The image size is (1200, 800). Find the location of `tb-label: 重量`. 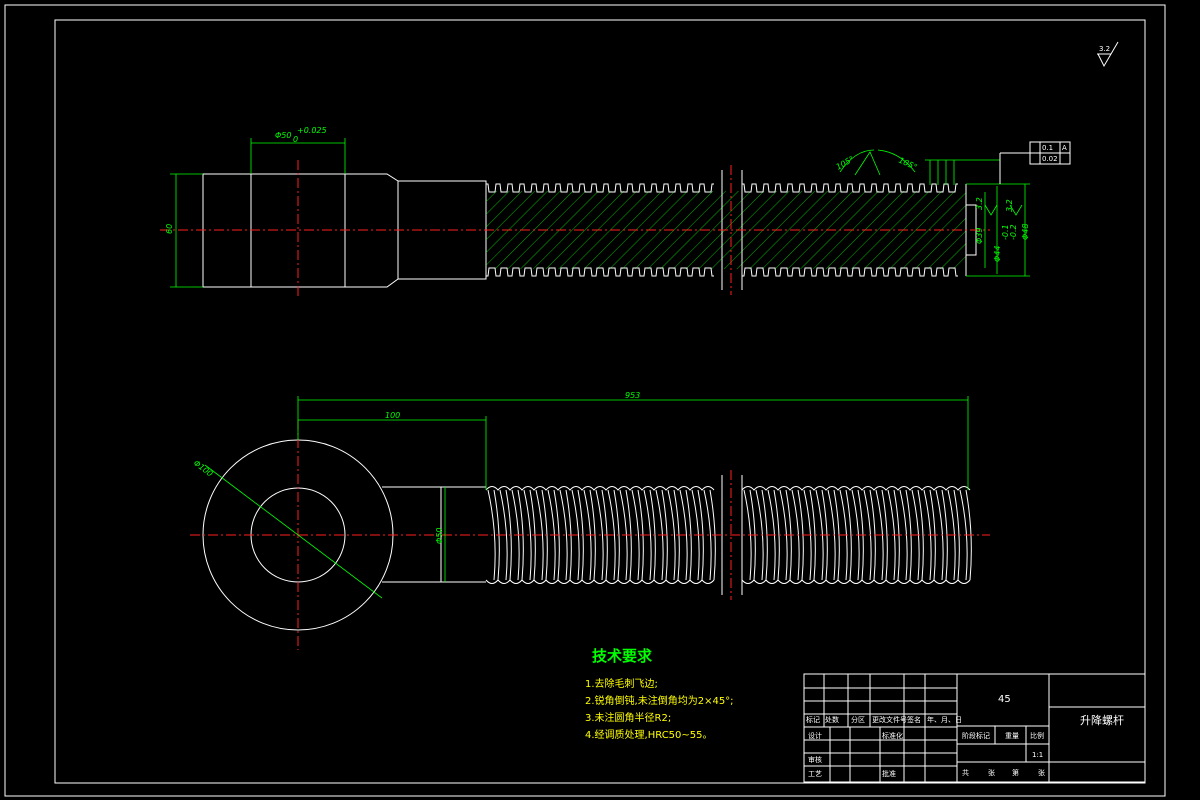

tb-label: 重量 is located at coordinates (1012, 736).